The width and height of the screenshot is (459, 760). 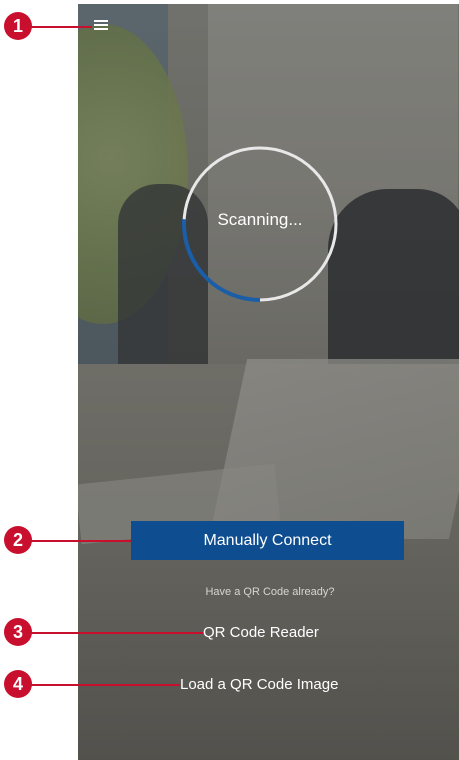 I want to click on callout-4-line, so click(x=105, y=685).